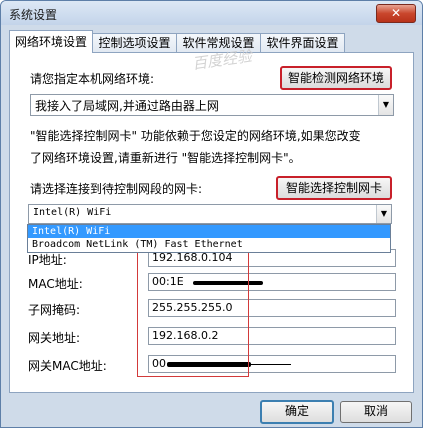  Describe the element at coordinates (54, 310) in the screenshot. I see `mask-label: 子网掩码:` at that location.